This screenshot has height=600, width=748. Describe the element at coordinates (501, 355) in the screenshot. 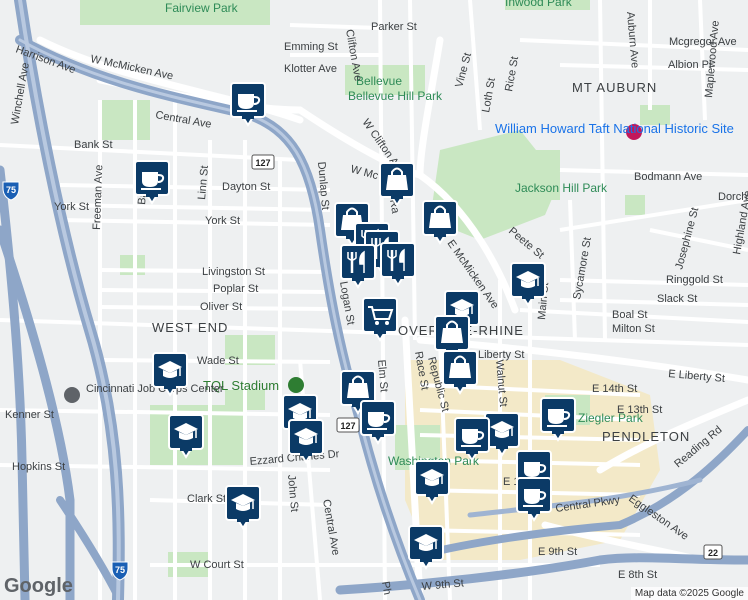

I see `street-liberty: Liberty St` at that location.